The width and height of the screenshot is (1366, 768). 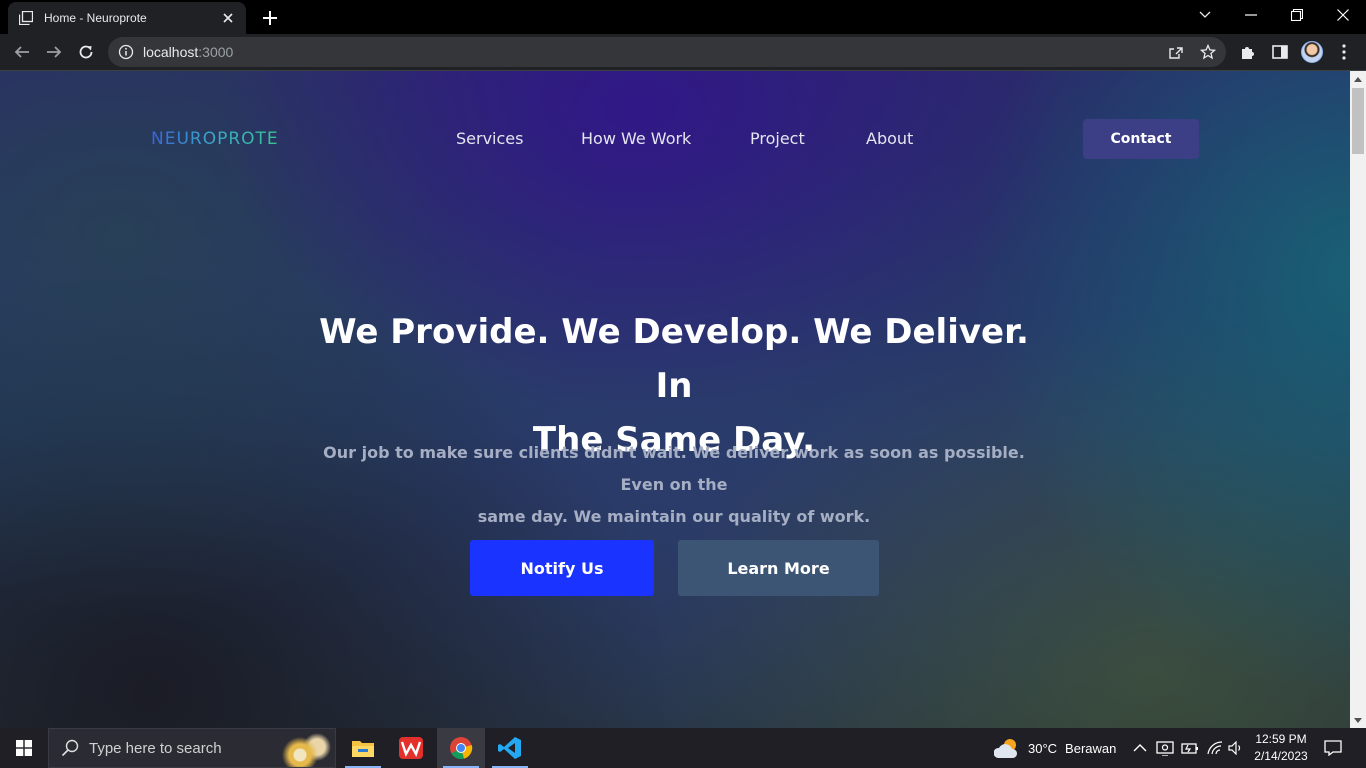 I want to click on chrome-menu-icon, so click(x=1344, y=52).